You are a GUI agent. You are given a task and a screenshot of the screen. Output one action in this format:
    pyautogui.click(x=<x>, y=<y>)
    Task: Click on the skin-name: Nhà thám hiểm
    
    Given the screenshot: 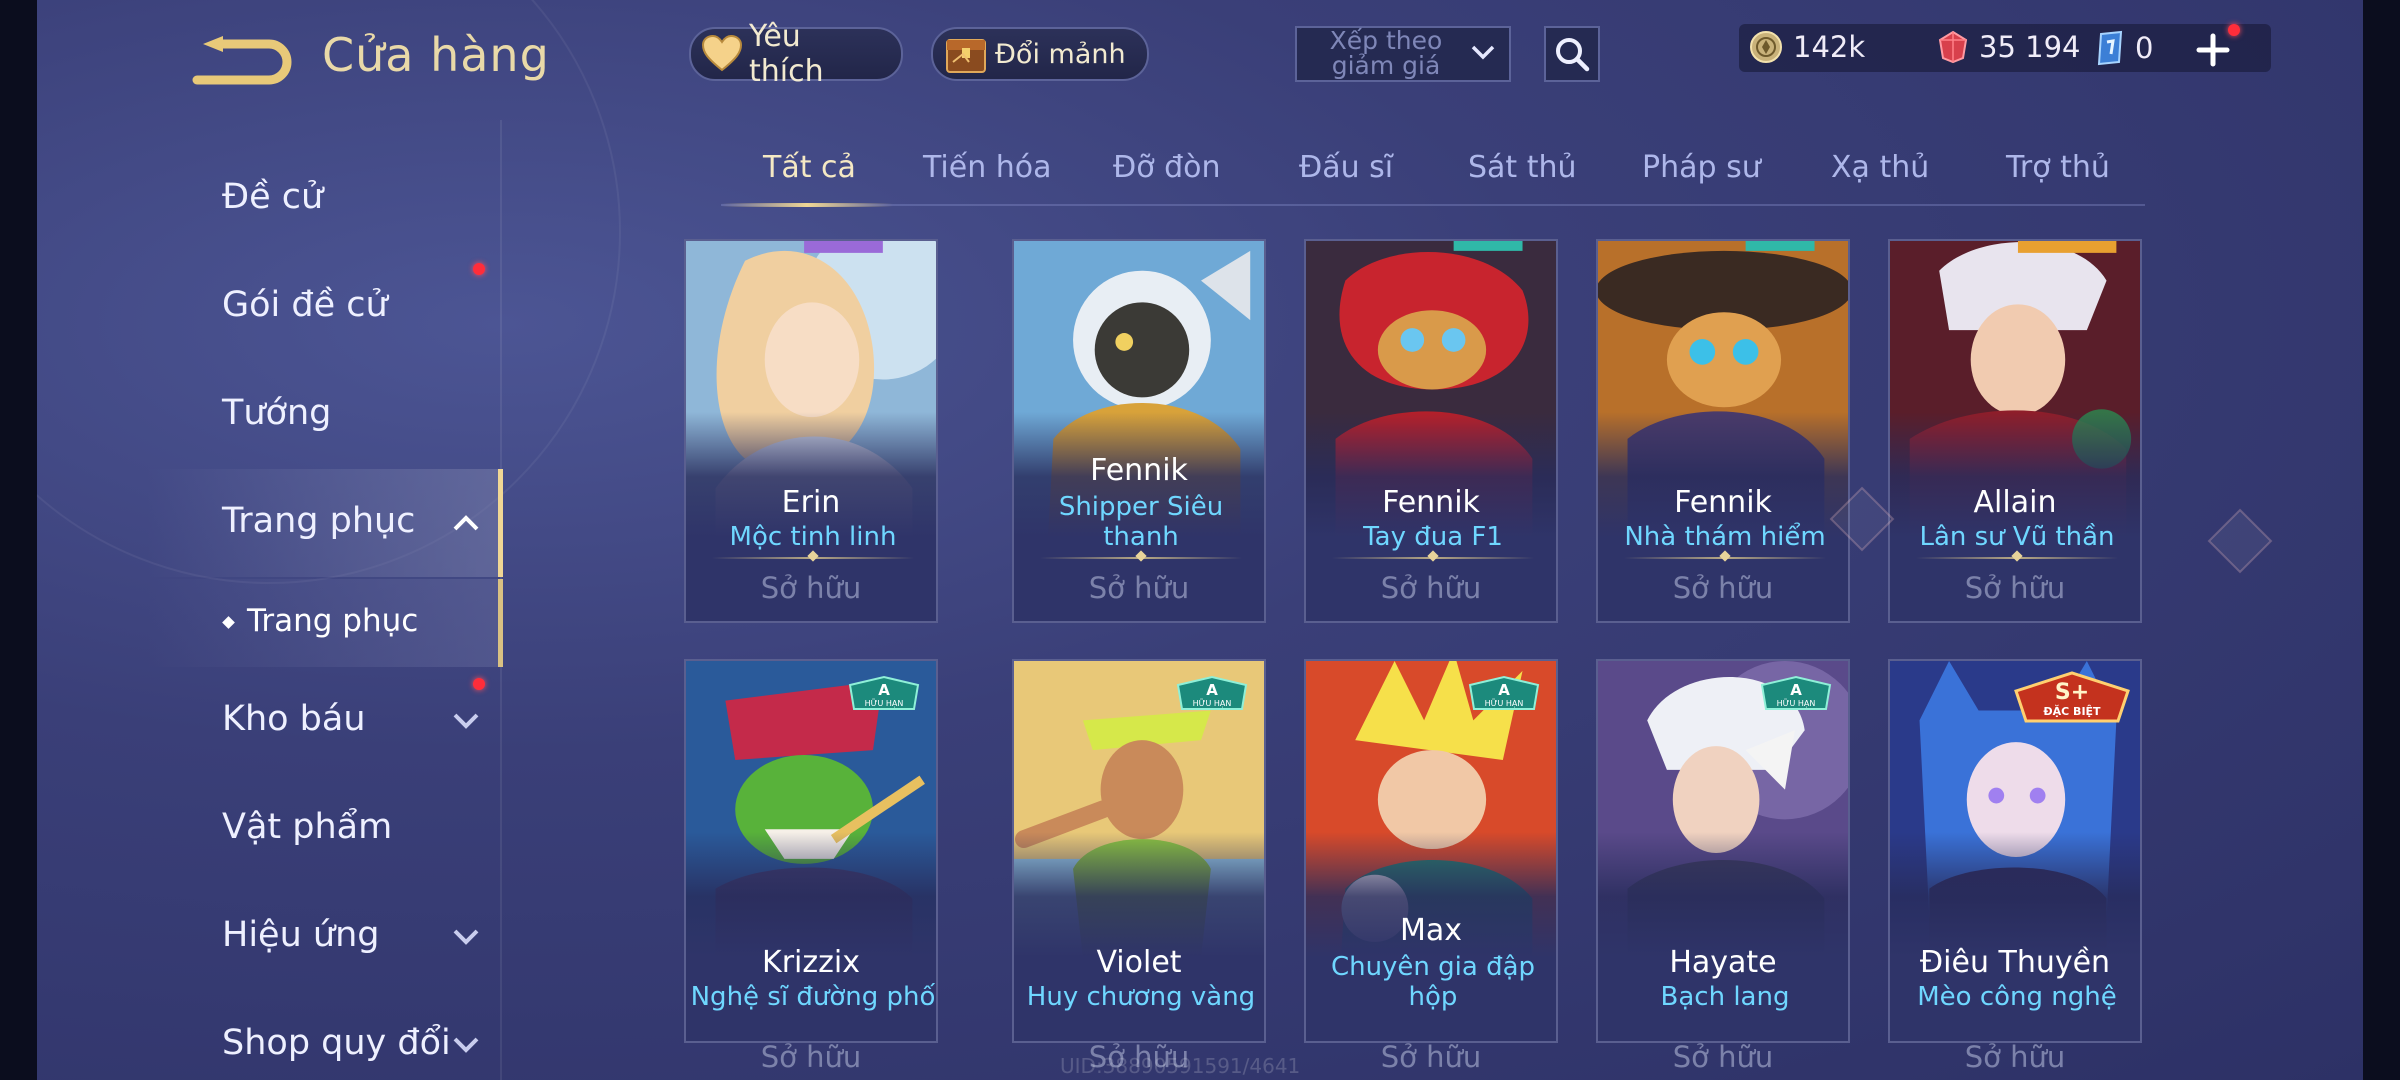 What is the action you would take?
    pyautogui.click(x=1725, y=537)
    